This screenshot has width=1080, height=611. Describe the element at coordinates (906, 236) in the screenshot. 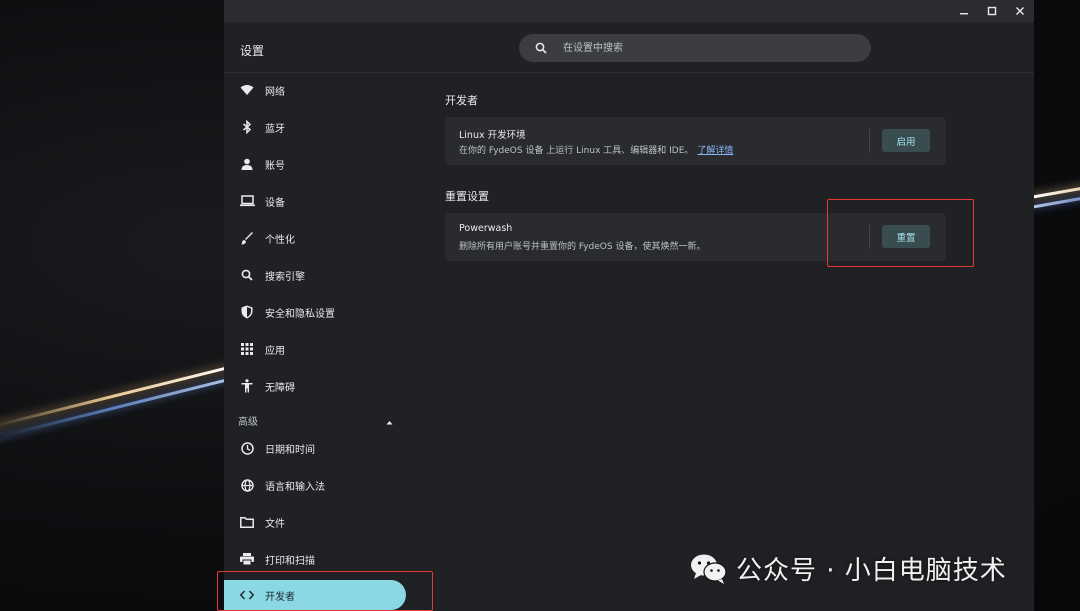

I see `powerwash-reset-button: 重置` at that location.